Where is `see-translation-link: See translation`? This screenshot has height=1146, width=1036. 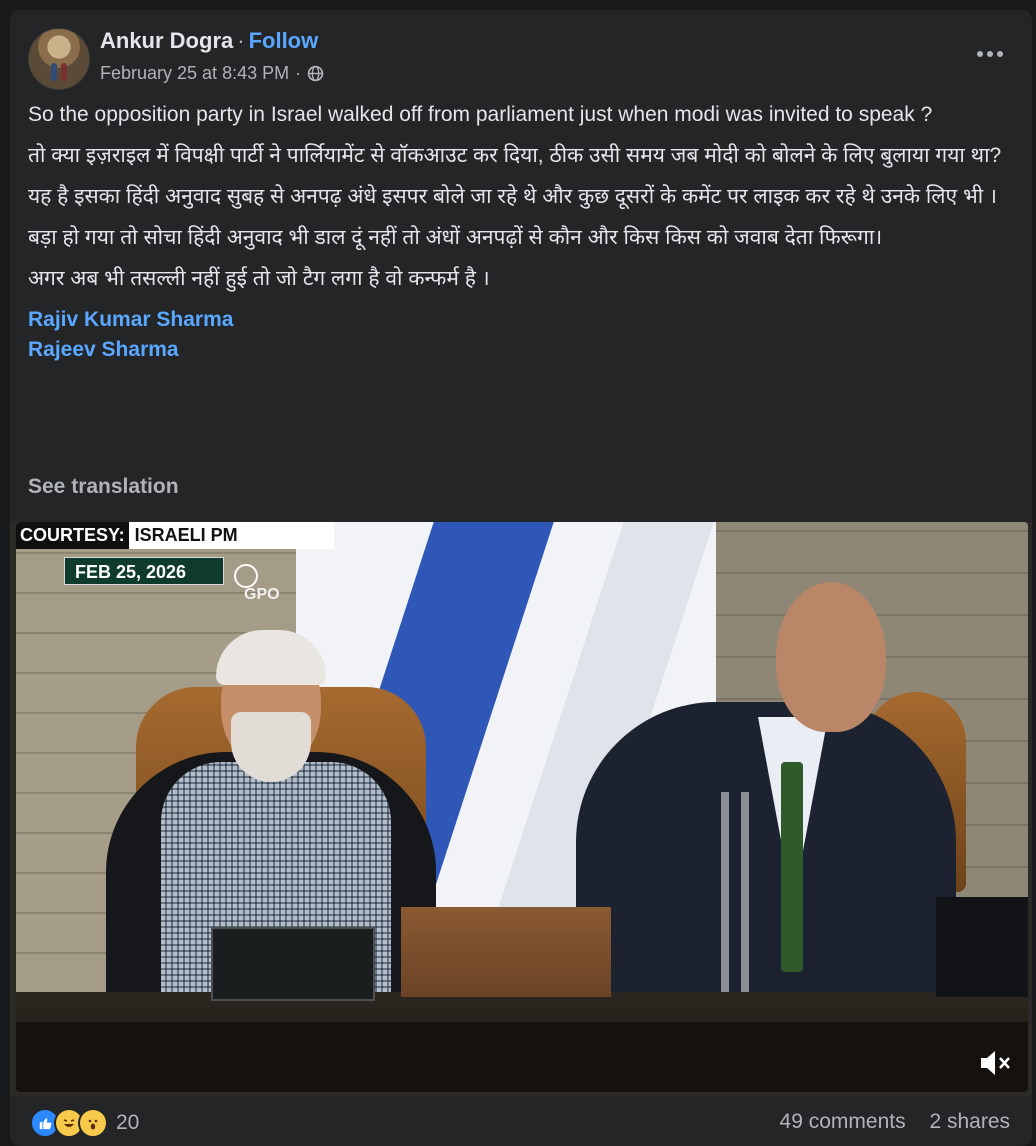
see-translation-link: See translation is located at coordinates (103, 487).